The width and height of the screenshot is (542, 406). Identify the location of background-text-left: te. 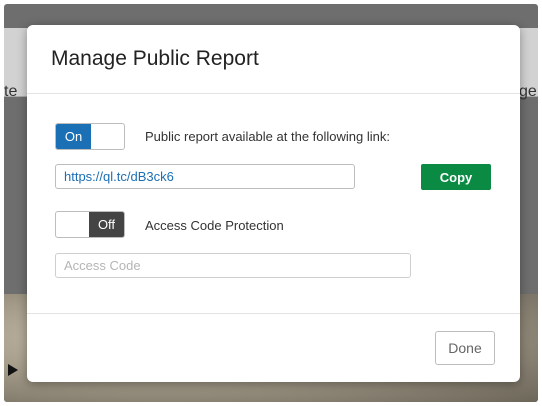
(11, 91).